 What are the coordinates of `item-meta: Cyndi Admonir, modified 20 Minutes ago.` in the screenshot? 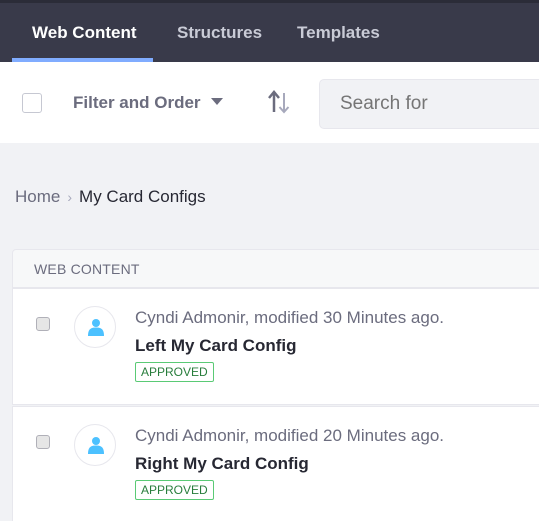 It's located at (290, 435).